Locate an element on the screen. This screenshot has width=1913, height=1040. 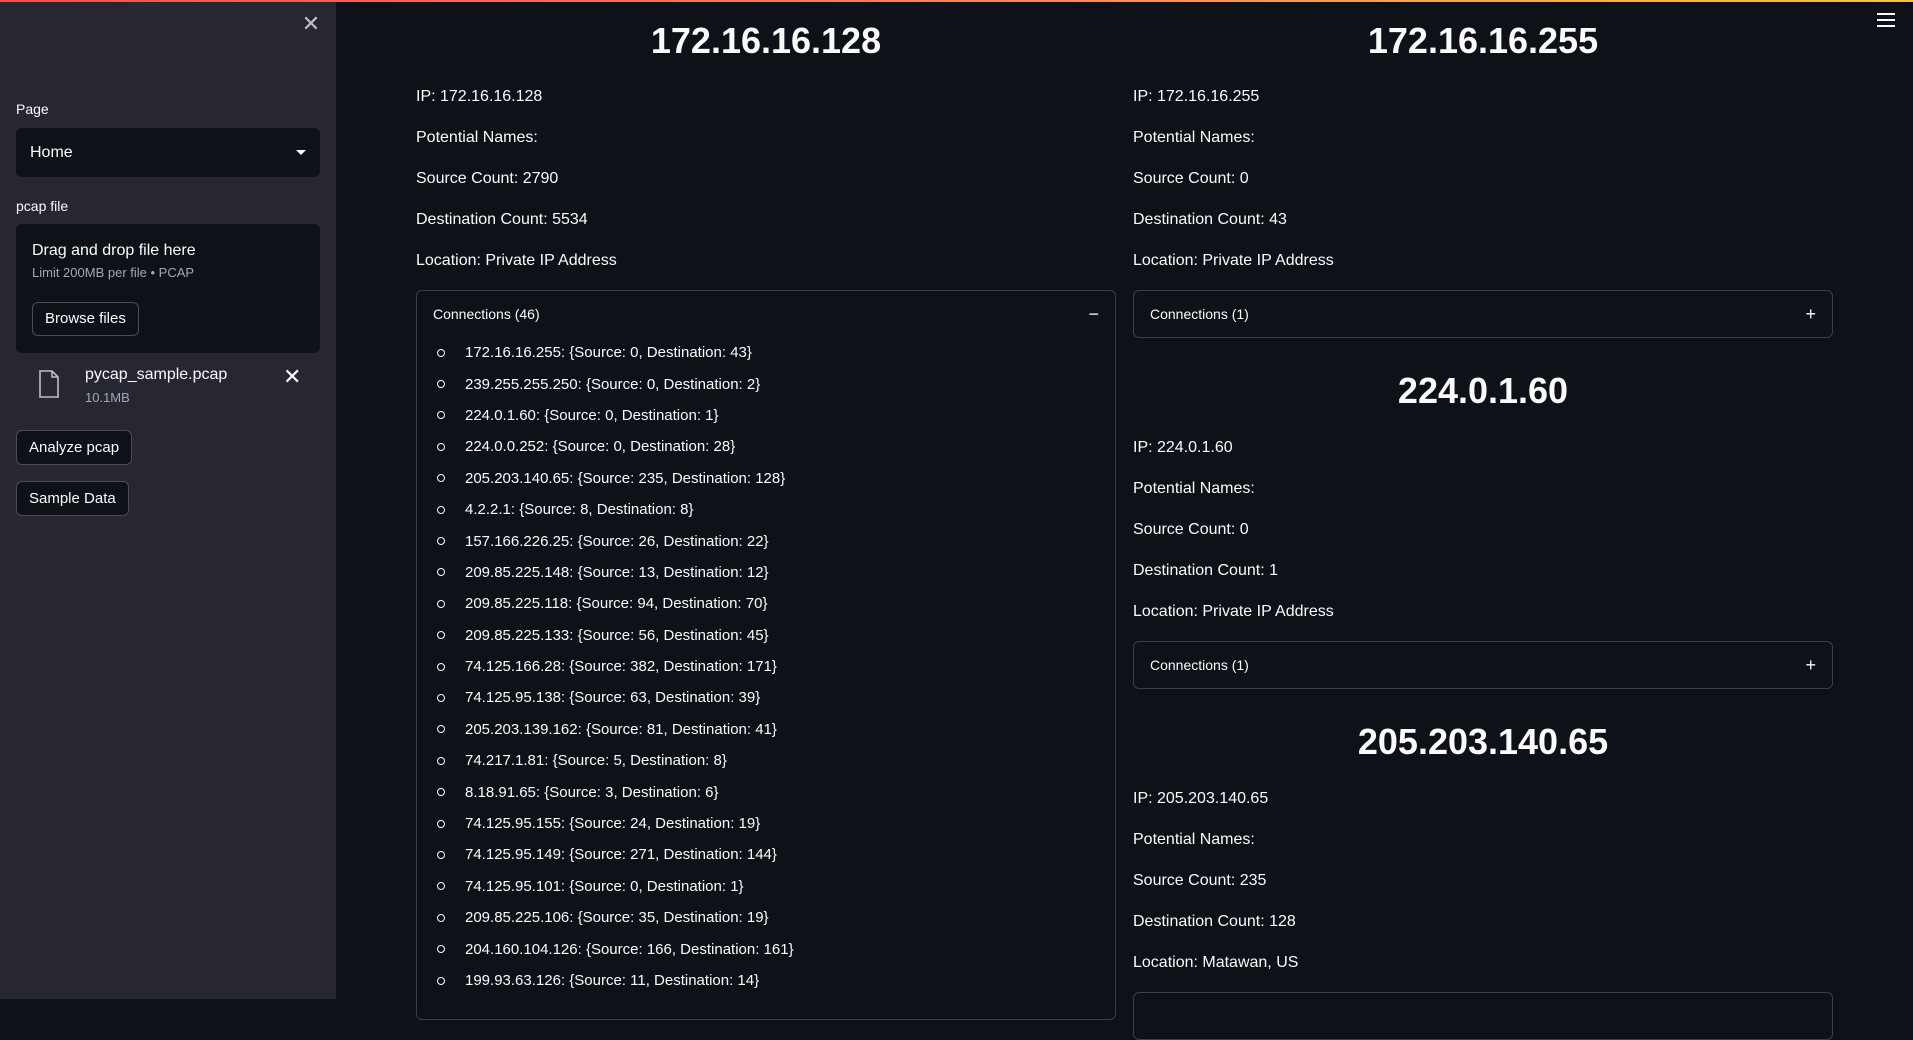
connections-label: Connections (46) is located at coordinates (486, 314).